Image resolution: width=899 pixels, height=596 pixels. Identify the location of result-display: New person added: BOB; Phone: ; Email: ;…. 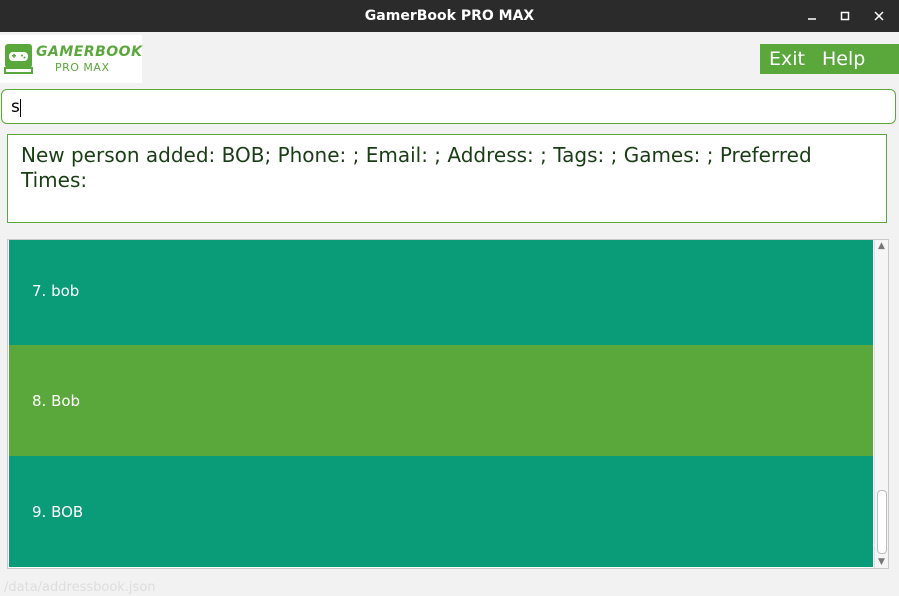
(447, 178).